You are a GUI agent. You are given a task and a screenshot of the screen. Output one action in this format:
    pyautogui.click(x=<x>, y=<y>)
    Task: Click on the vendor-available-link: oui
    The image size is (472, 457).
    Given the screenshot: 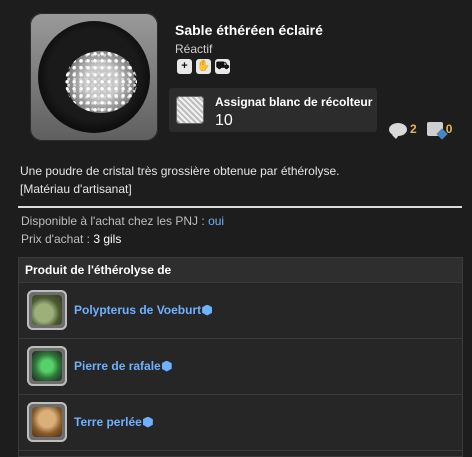 What is the action you would take?
    pyautogui.click(x=216, y=221)
    